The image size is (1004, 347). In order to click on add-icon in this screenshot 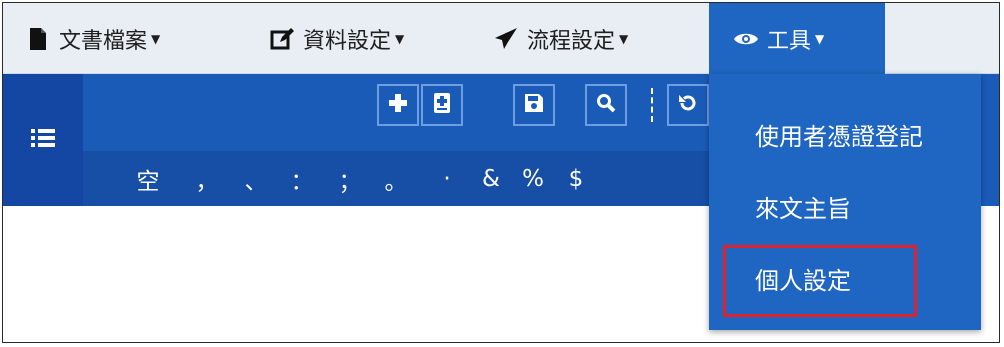, I will do `click(398, 105)`.